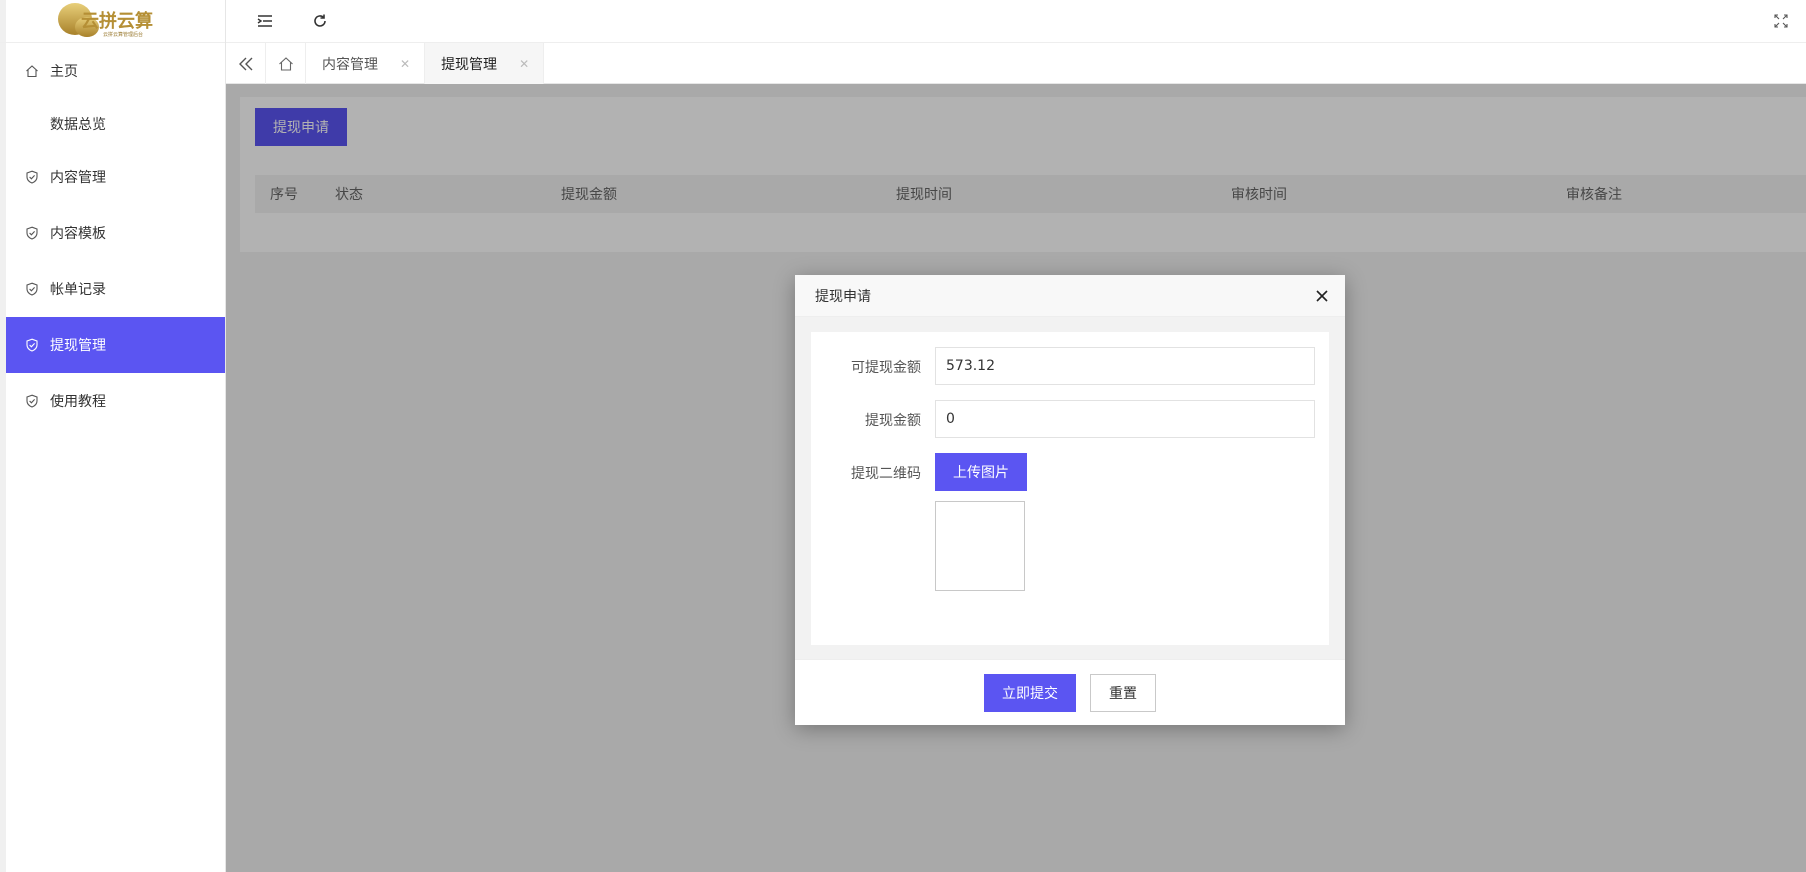 The height and width of the screenshot is (872, 1806). What do you see at coordinates (469, 64) in the screenshot?
I see `tab-label: 提现管理` at bounding box center [469, 64].